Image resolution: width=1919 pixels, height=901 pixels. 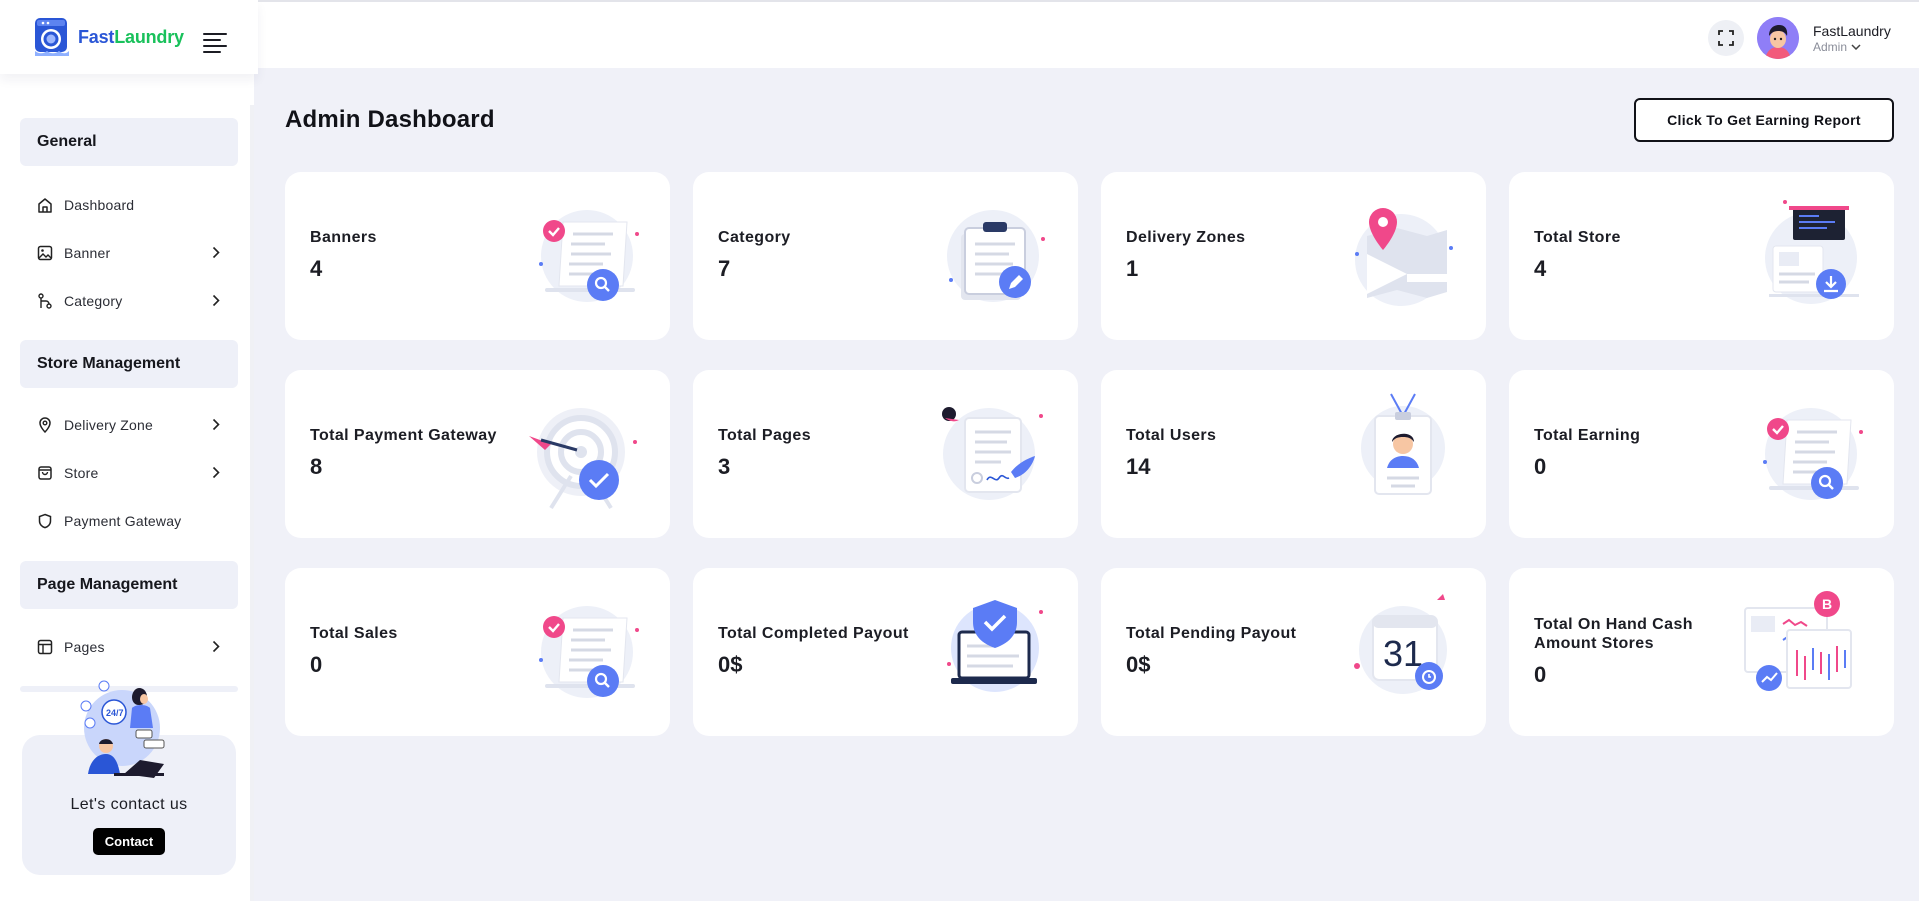 What do you see at coordinates (1764, 120) in the screenshot?
I see `earning-report-button: Click To Get Earning Report` at bounding box center [1764, 120].